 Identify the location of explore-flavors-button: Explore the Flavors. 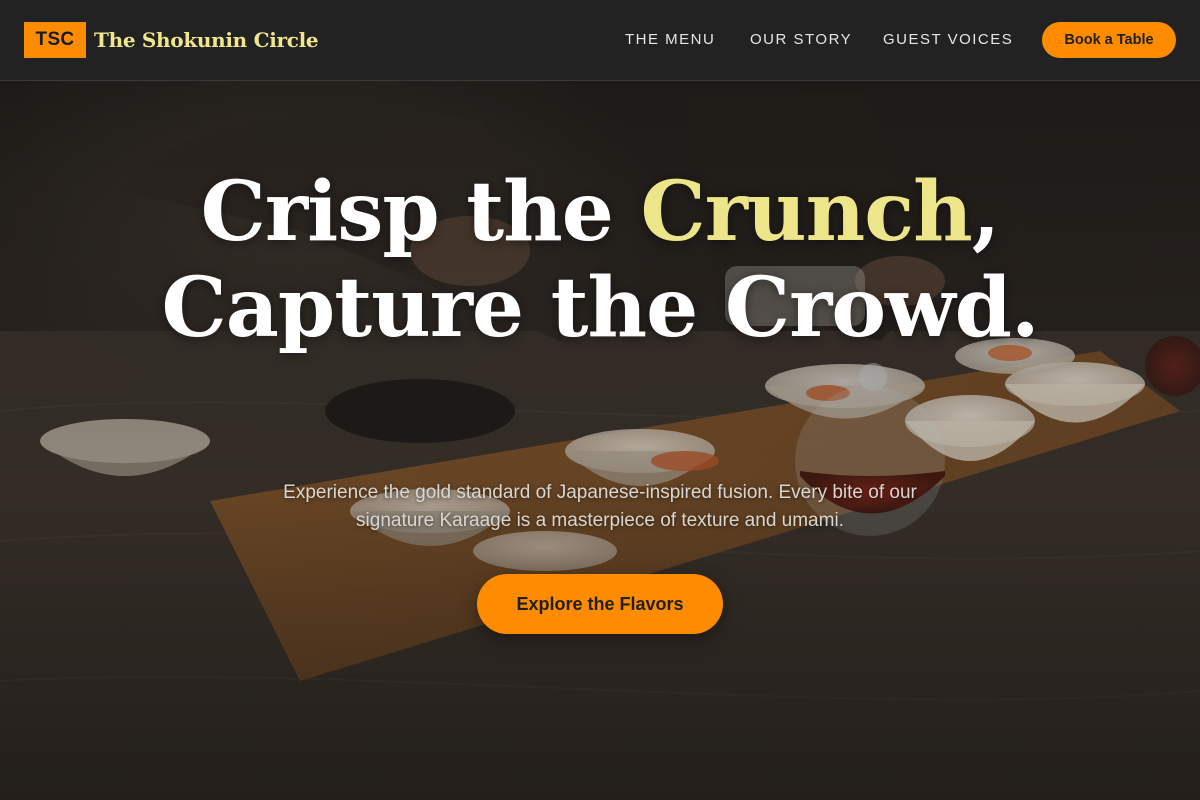
(600, 604).